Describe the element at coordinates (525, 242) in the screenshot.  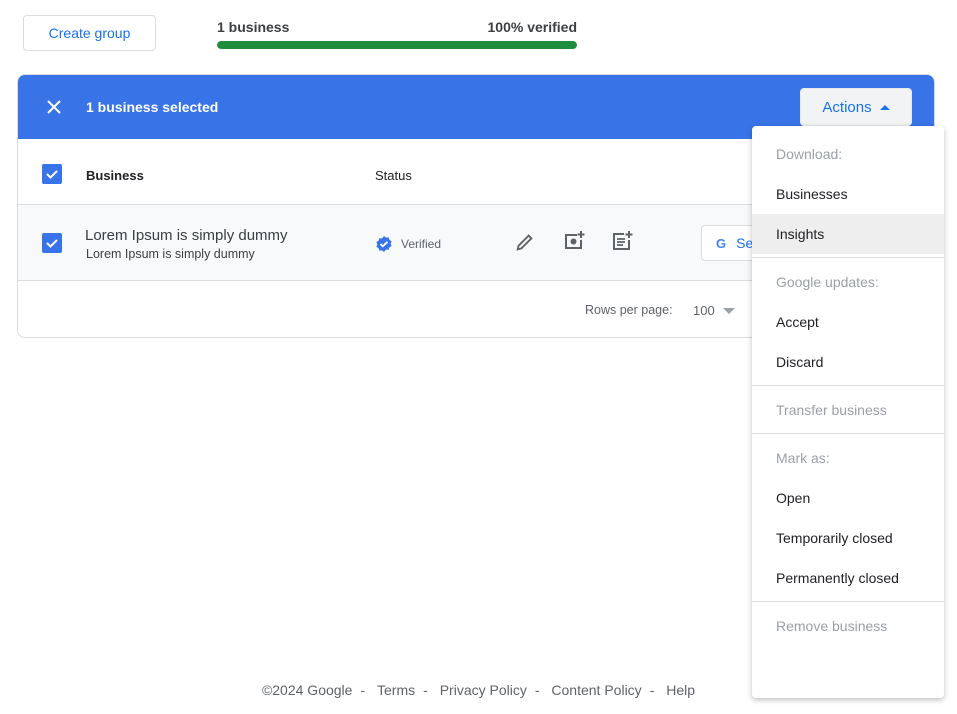
I see `edit-icon` at that location.